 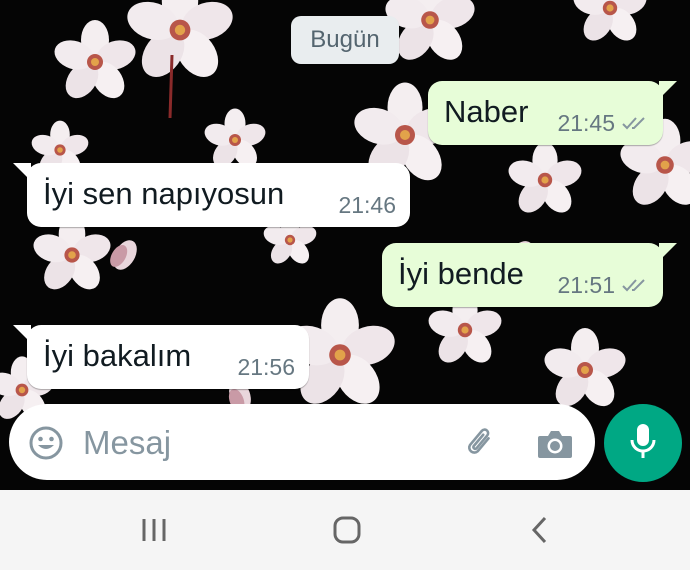 I want to click on message-bubble-outgoing: İyi bende 21:51, so click(x=529, y=275).